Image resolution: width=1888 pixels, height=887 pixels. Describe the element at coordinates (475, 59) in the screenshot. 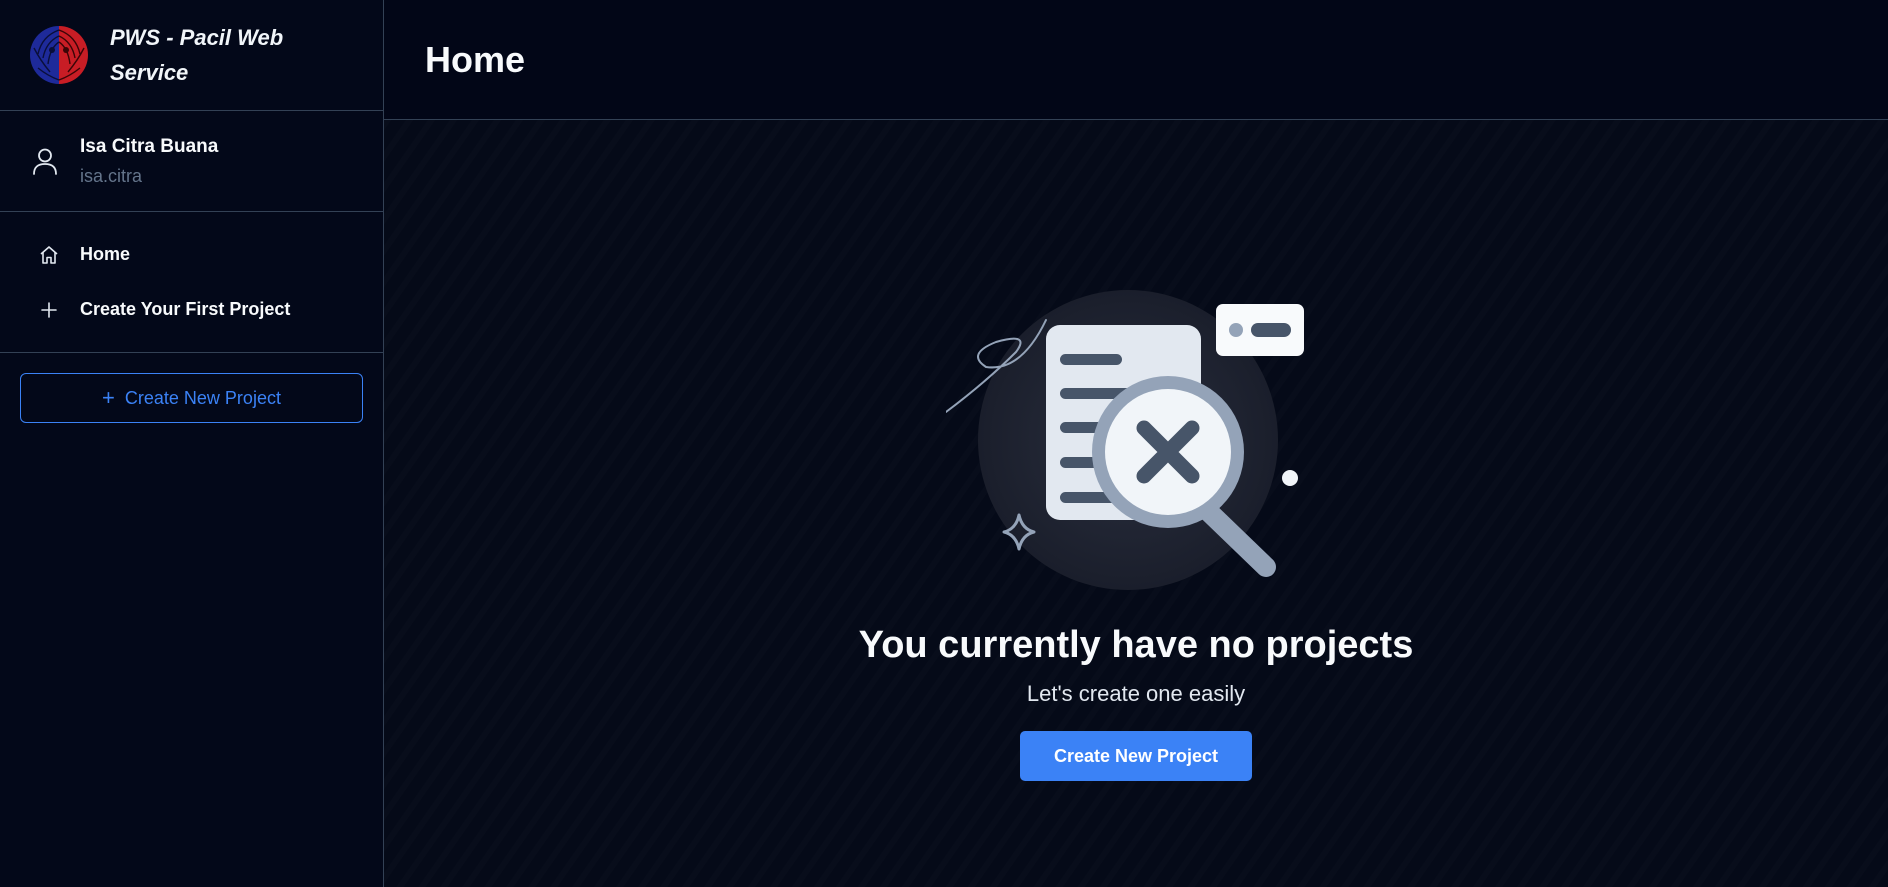

I see `page-title: Home` at that location.